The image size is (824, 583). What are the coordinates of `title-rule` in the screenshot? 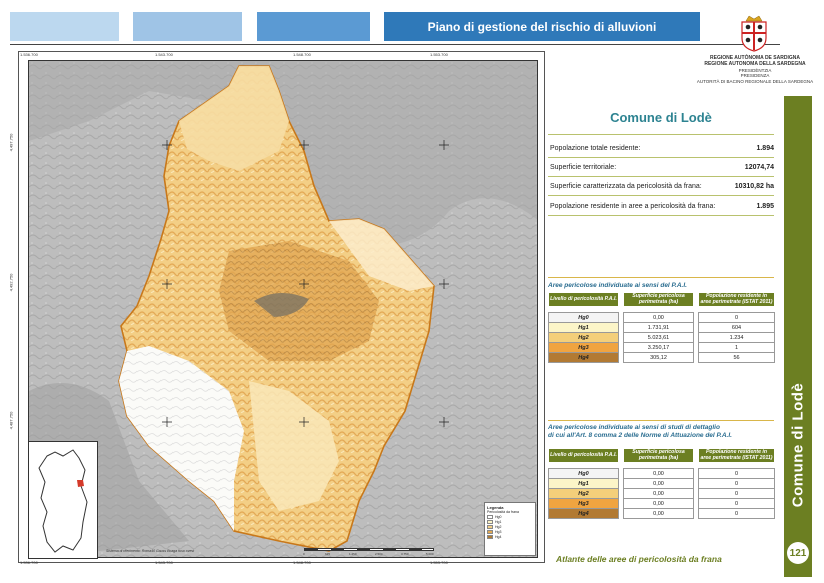 It's located at (661, 134).